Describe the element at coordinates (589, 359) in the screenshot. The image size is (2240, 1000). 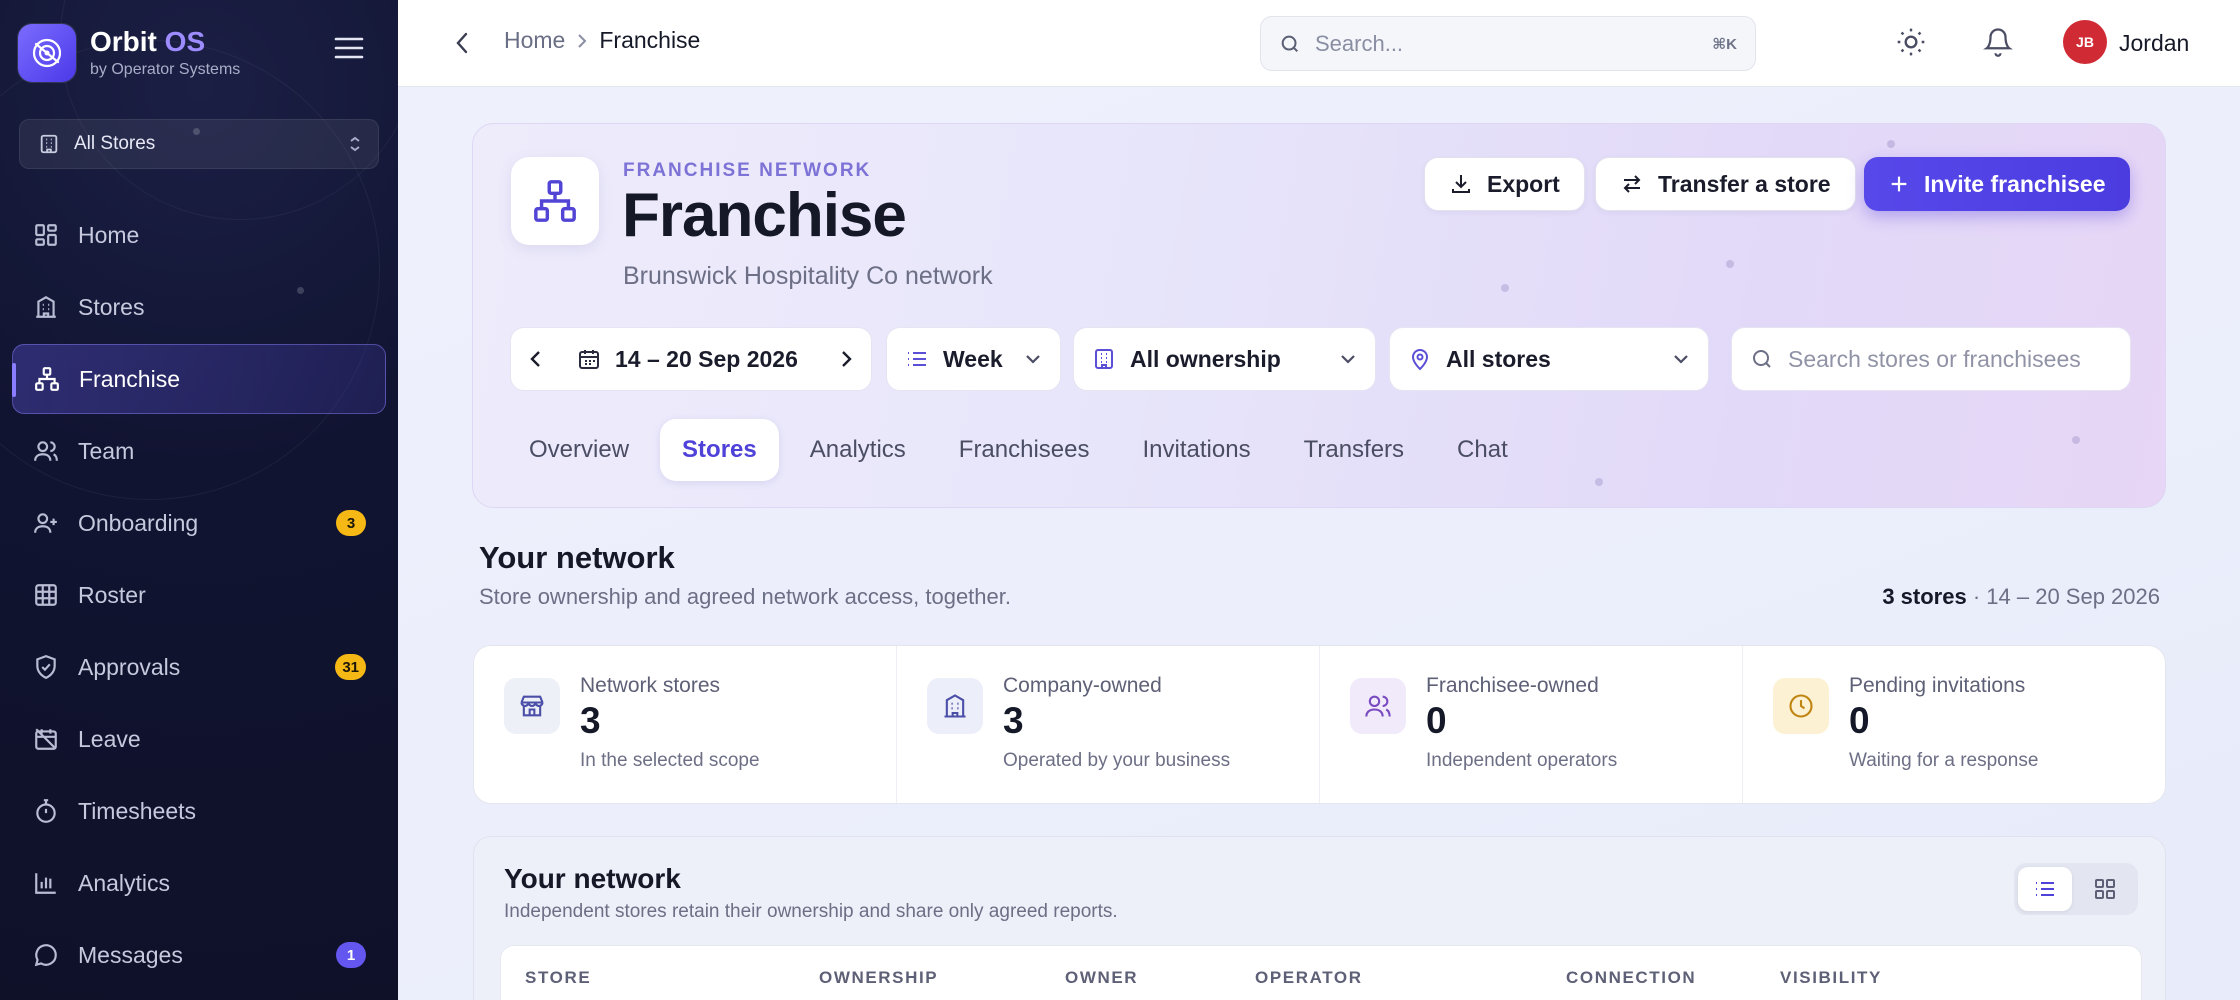
I see `calendar-icon` at that location.